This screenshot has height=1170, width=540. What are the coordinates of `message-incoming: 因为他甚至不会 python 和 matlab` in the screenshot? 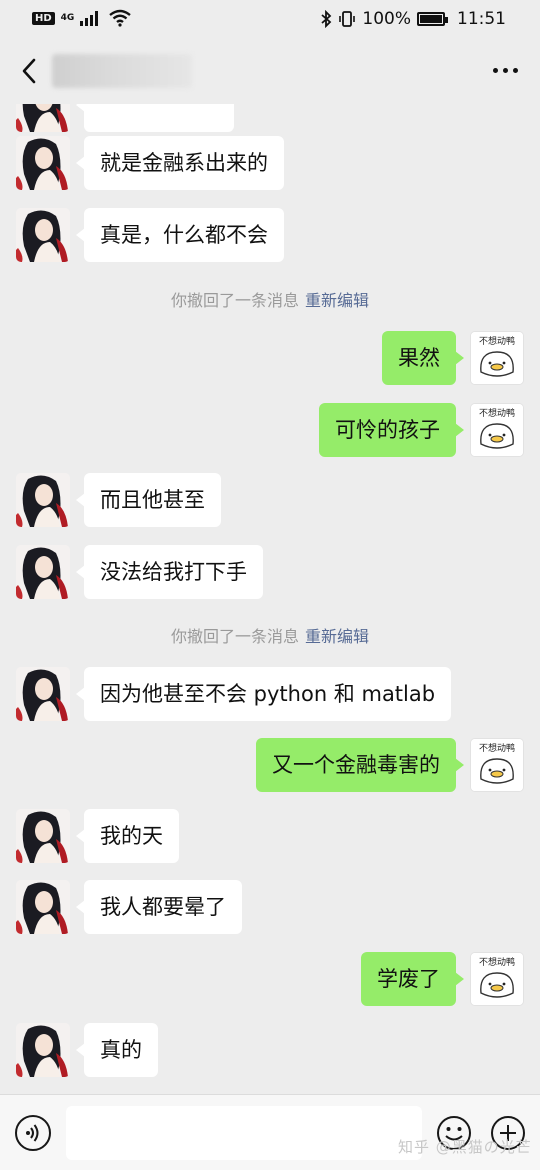 It's located at (270, 694).